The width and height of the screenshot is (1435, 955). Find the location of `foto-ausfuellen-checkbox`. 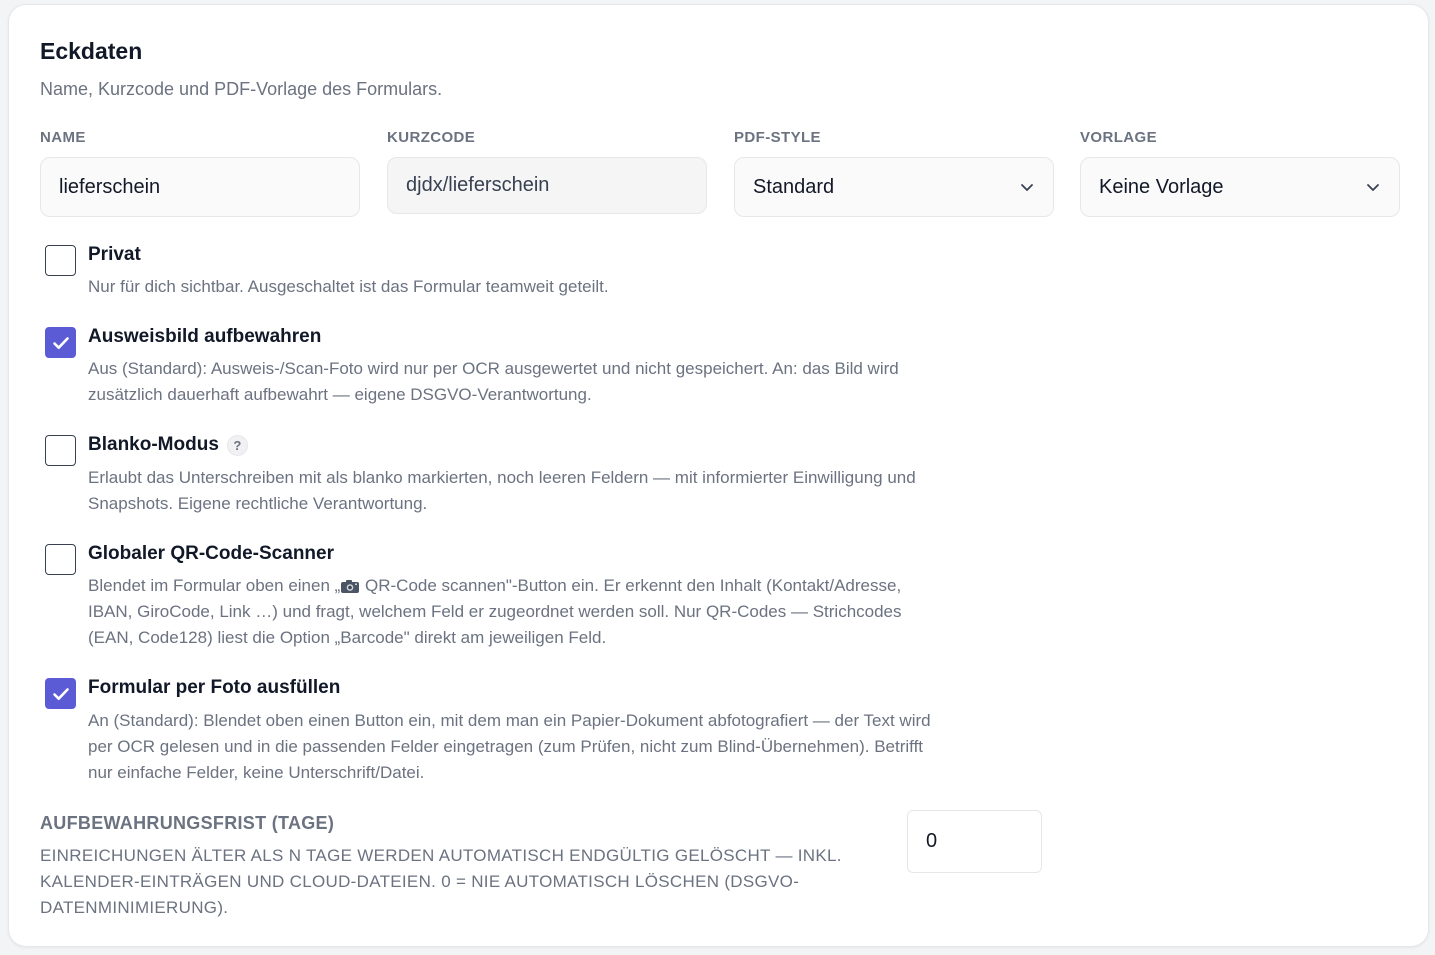

foto-ausfuellen-checkbox is located at coordinates (60, 693).